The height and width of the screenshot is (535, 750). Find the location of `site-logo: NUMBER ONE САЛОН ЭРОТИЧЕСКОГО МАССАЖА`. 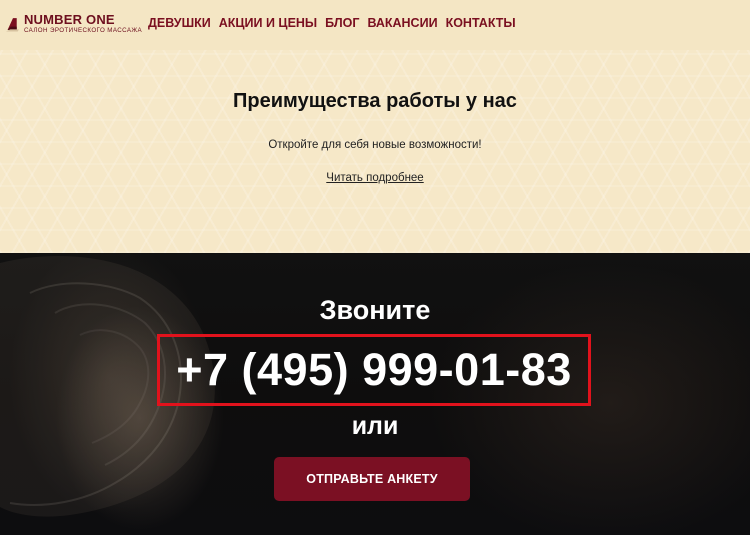

site-logo: NUMBER ONE САЛОН ЭРОТИЧЕСКОГО МАССАЖА is located at coordinates (74, 24).